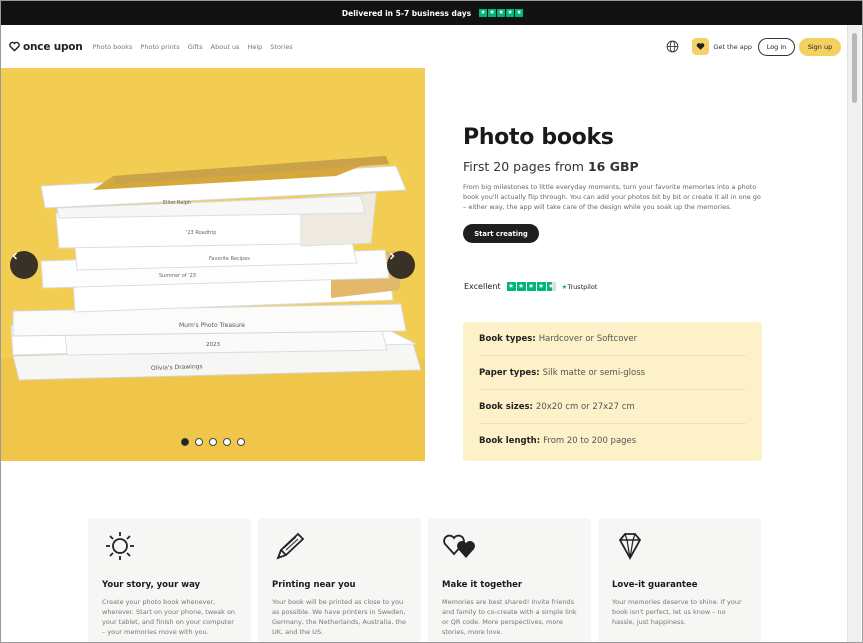  Describe the element at coordinates (120, 546) in the screenshot. I see `sun-icon` at that location.